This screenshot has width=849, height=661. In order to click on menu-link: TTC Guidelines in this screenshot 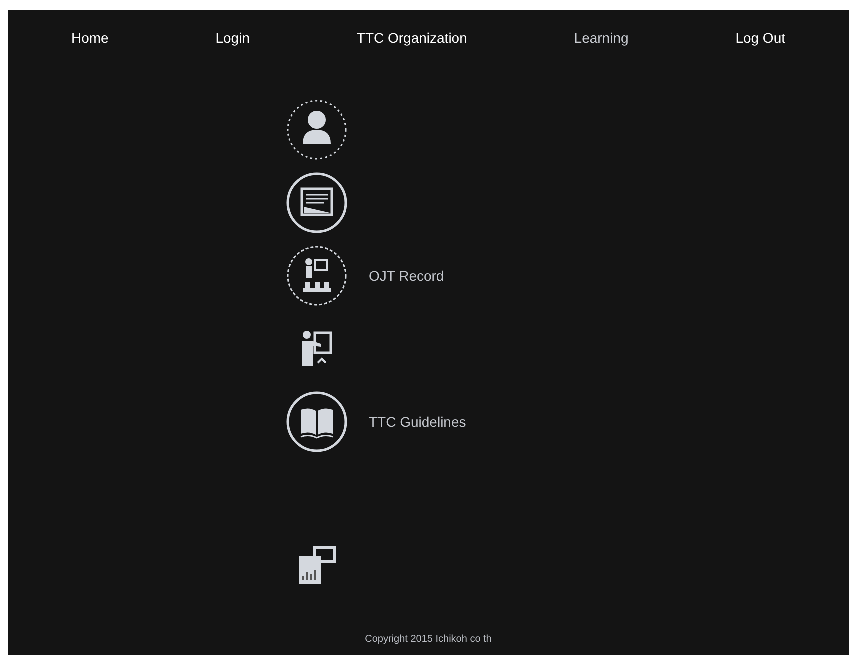, I will do `click(417, 422)`.